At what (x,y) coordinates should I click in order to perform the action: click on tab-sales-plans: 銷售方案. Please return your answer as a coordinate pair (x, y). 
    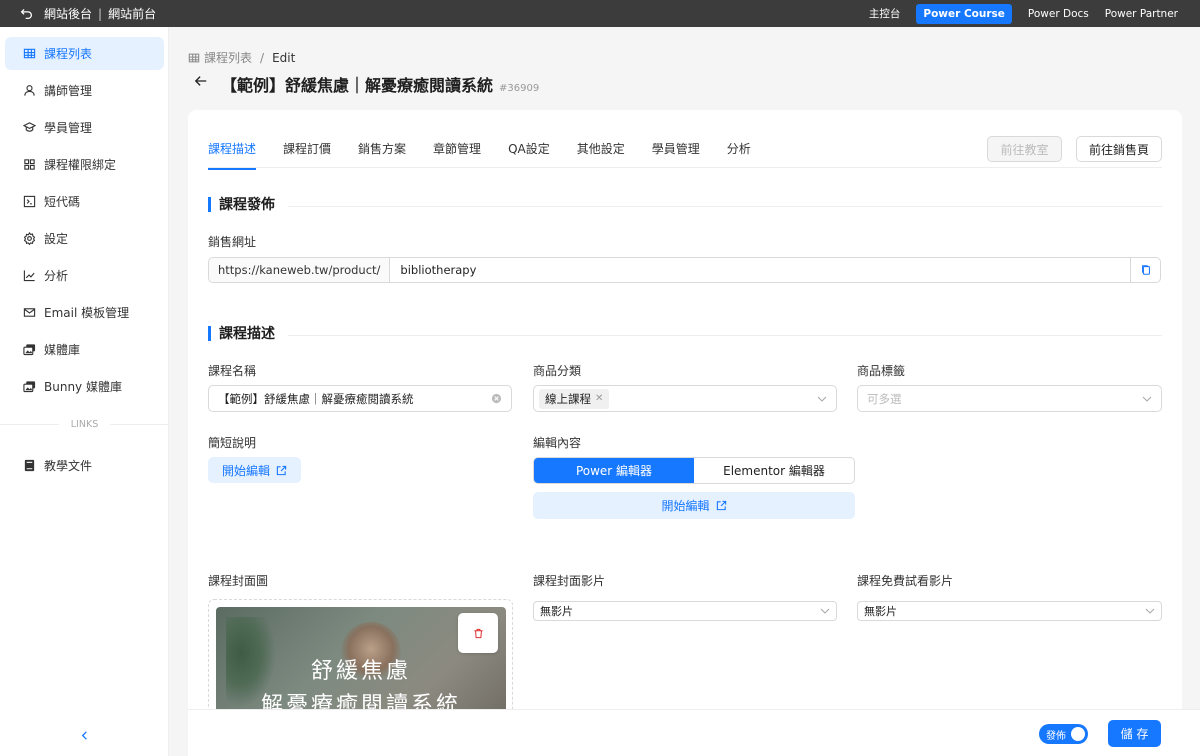
    Looking at the image, I should click on (382, 155).